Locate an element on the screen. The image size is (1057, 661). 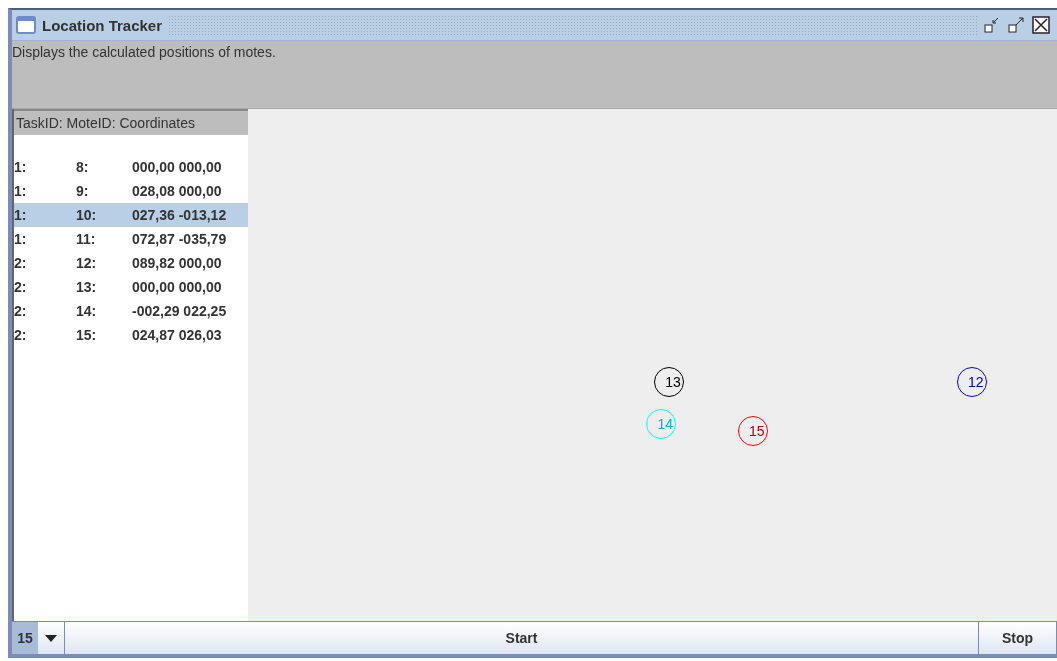
minimize-icon is located at coordinates (992, 25).